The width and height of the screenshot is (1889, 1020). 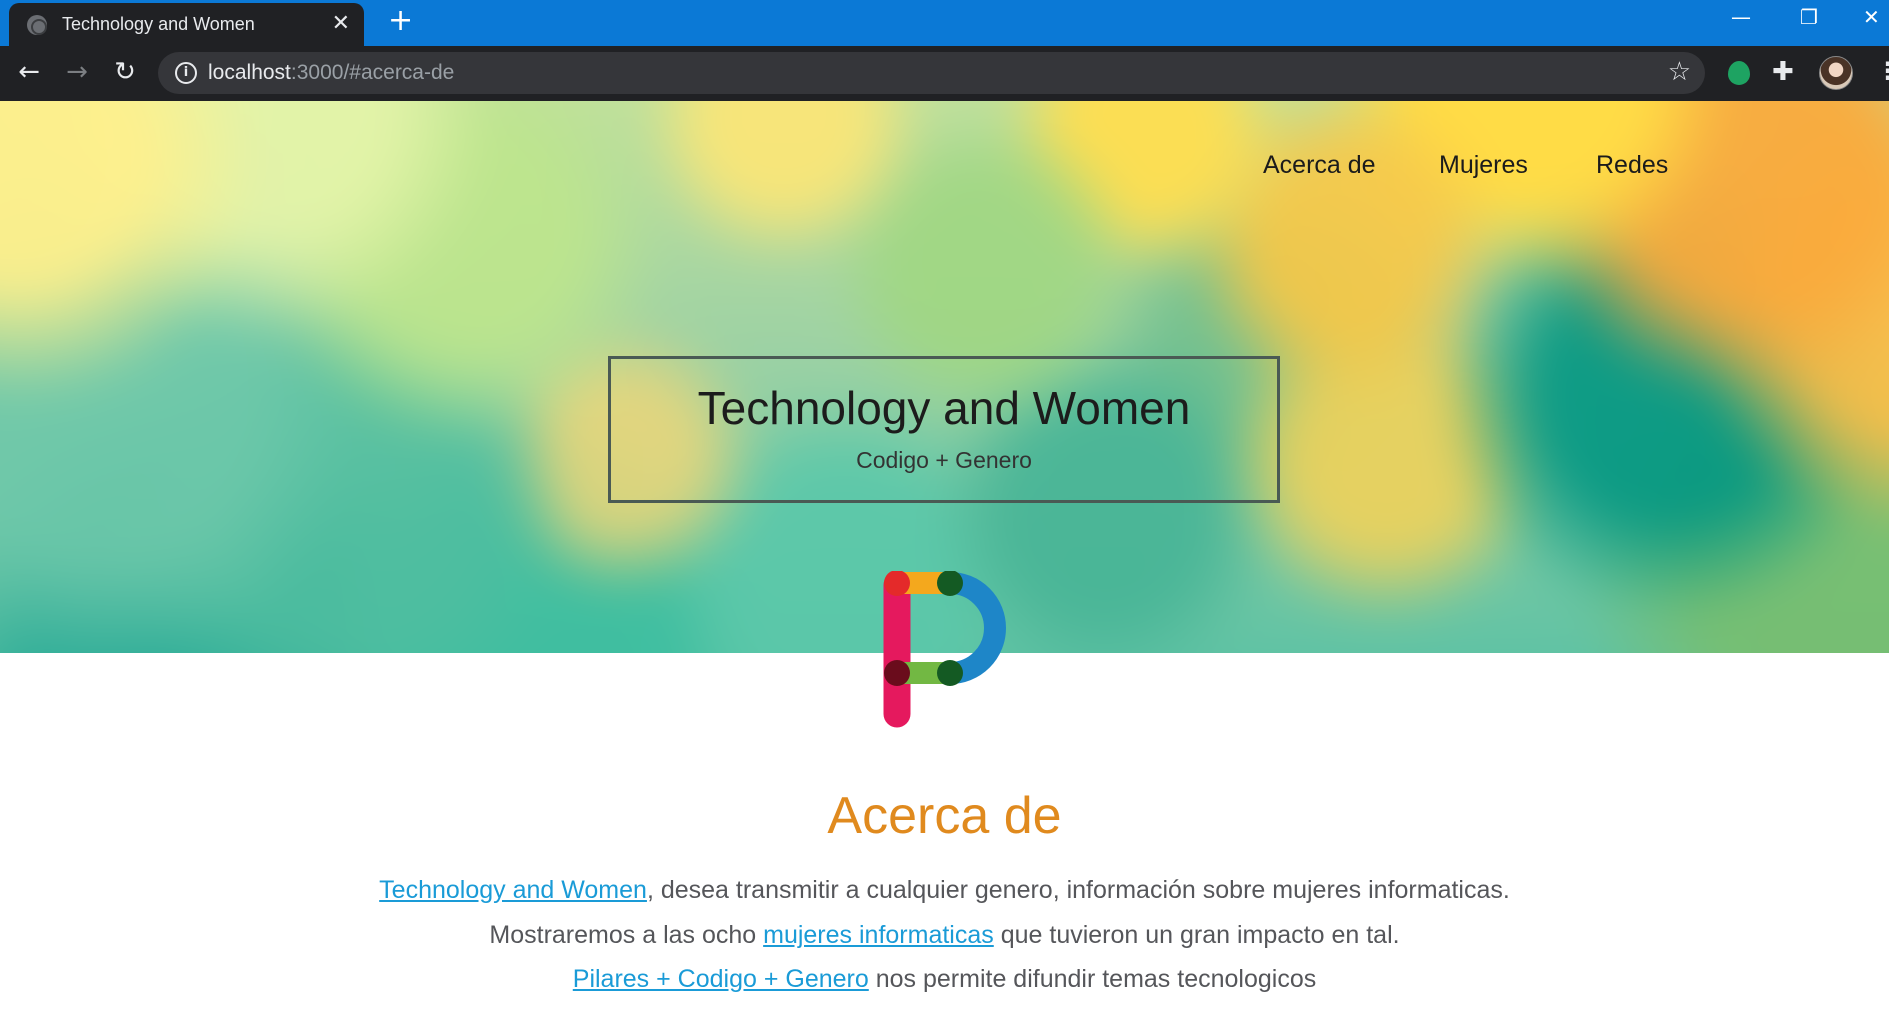 What do you see at coordinates (1483, 165) in the screenshot?
I see `nav-link-mujeres: Mujeres` at bounding box center [1483, 165].